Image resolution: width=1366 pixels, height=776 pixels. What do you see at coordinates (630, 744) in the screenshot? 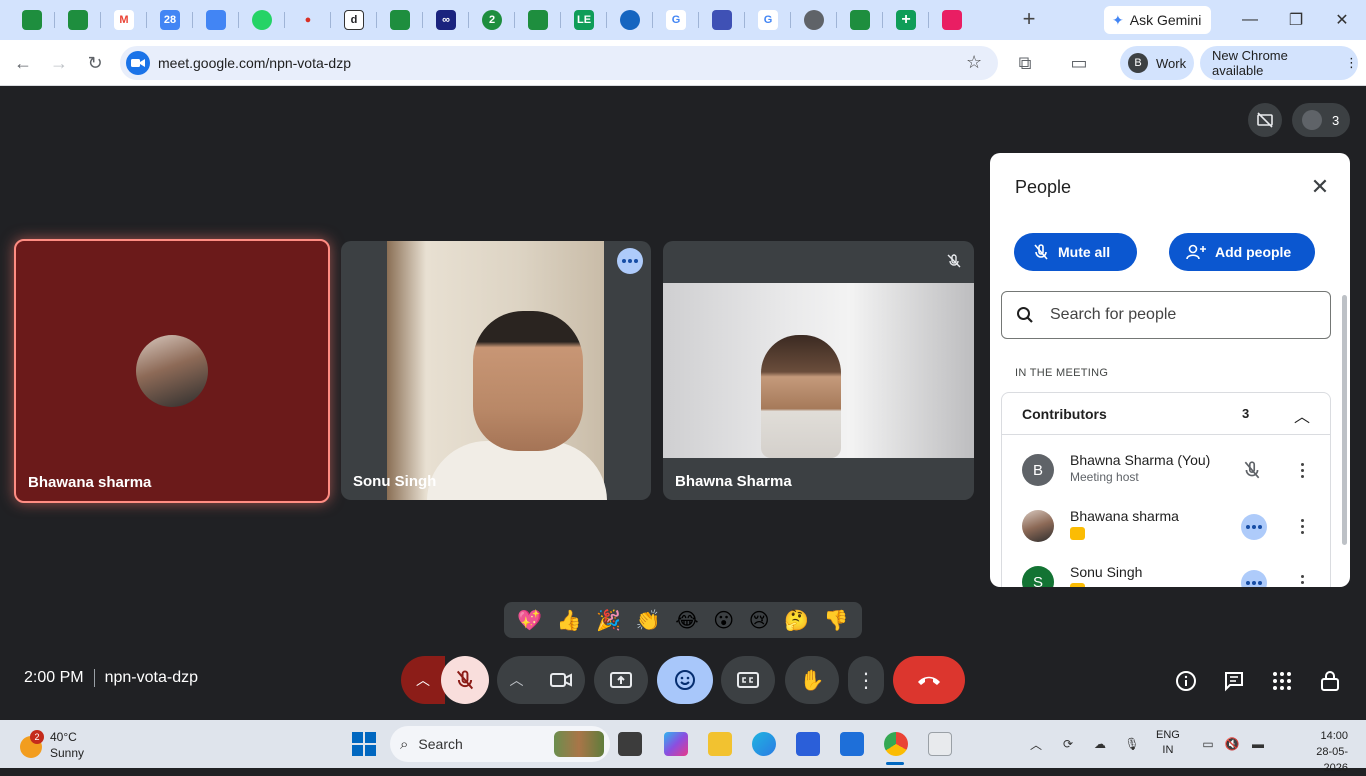
I see `task-view-icon` at bounding box center [630, 744].